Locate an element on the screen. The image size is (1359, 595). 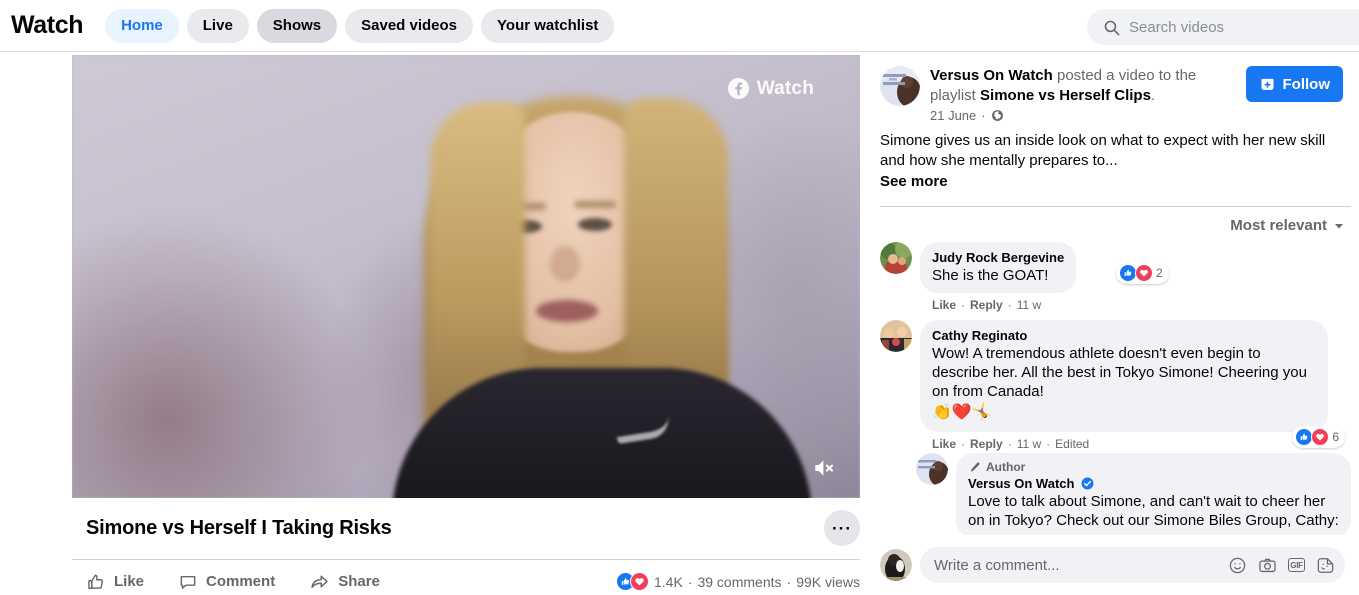
follow-label: Follow is located at coordinates (1306, 84).